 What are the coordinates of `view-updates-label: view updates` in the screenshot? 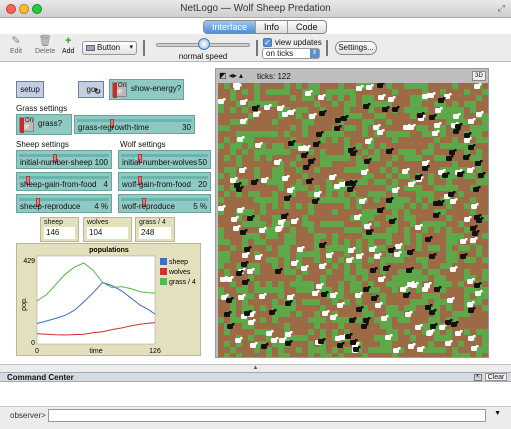 It's located at (298, 42).